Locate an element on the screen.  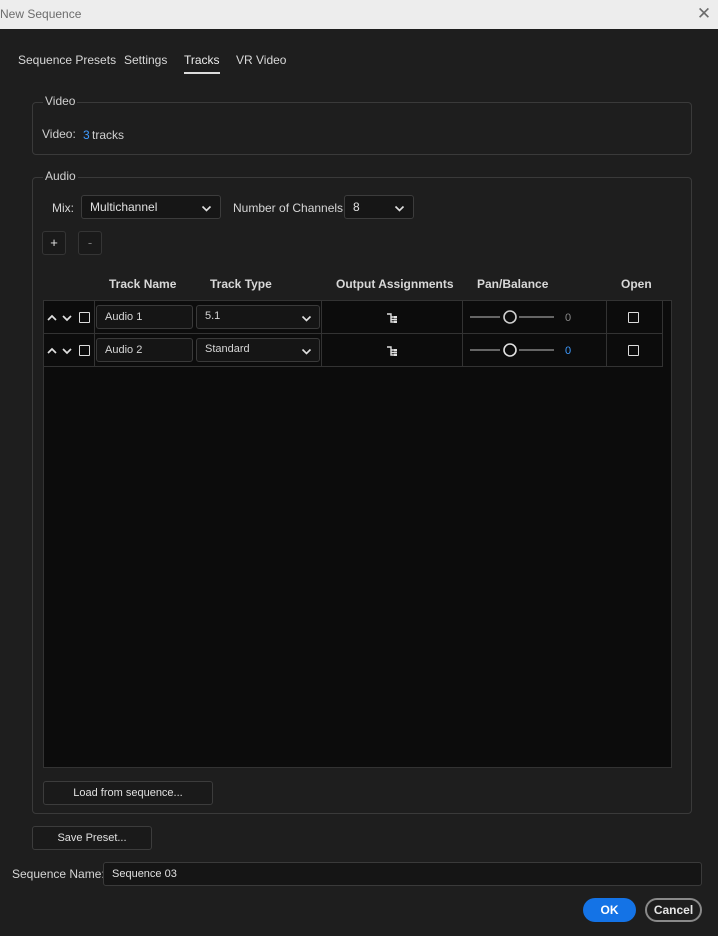
window-title: New Sequence is located at coordinates (41, 14).